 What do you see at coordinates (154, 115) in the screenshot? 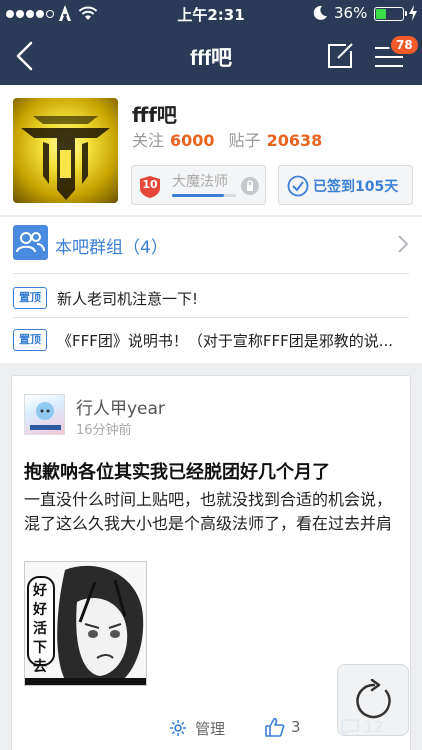
I see `forum-name: fff吧` at bounding box center [154, 115].